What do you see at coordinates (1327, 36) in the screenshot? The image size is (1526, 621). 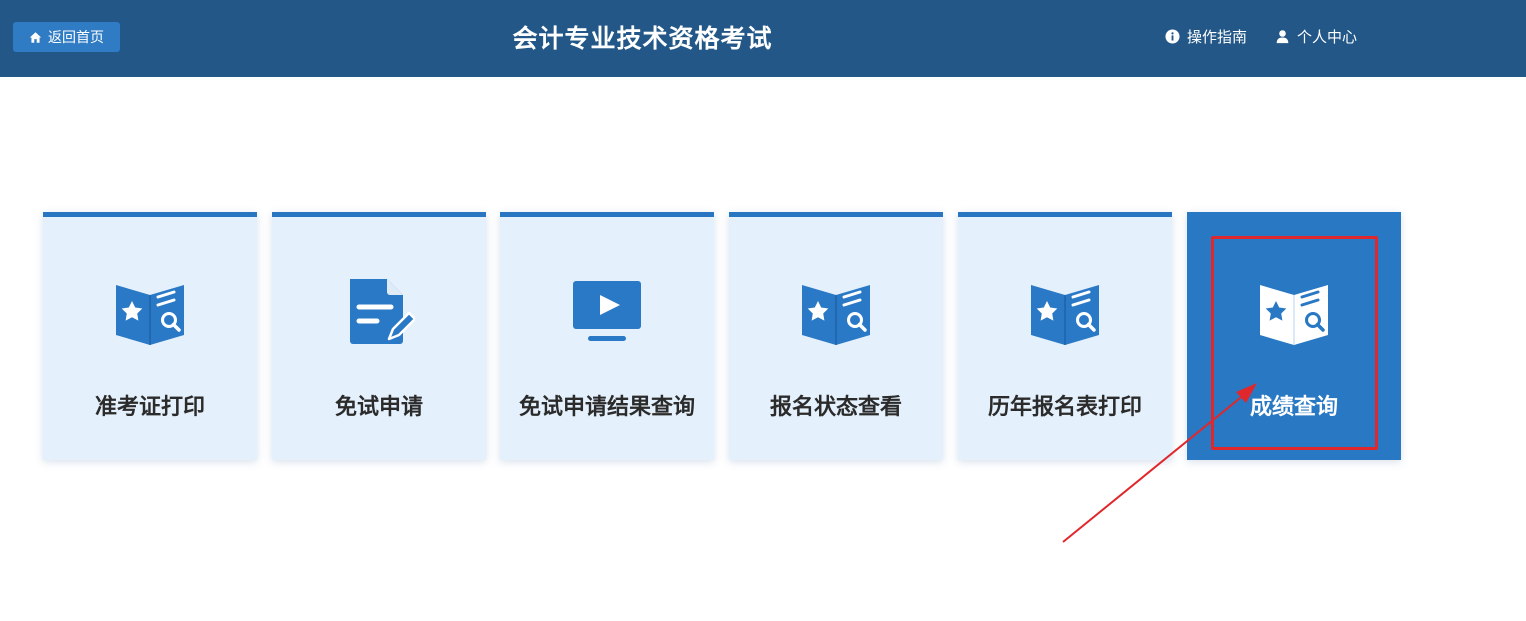 I see `user-center-label: 个人中心` at bounding box center [1327, 36].